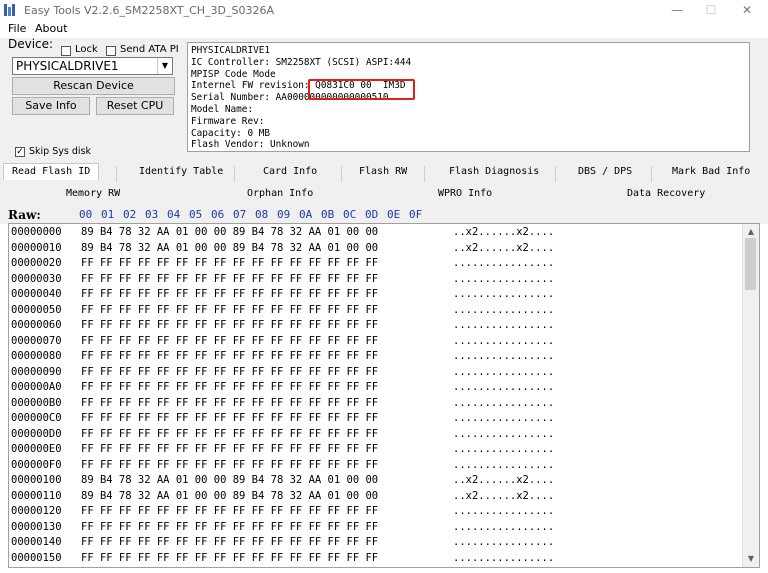 The image size is (768, 573). What do you see at coordinates (51, 171) in the screenshot?
I see `tab-read-flash-id: Read Flash ID` at bounding box center [51, 171].